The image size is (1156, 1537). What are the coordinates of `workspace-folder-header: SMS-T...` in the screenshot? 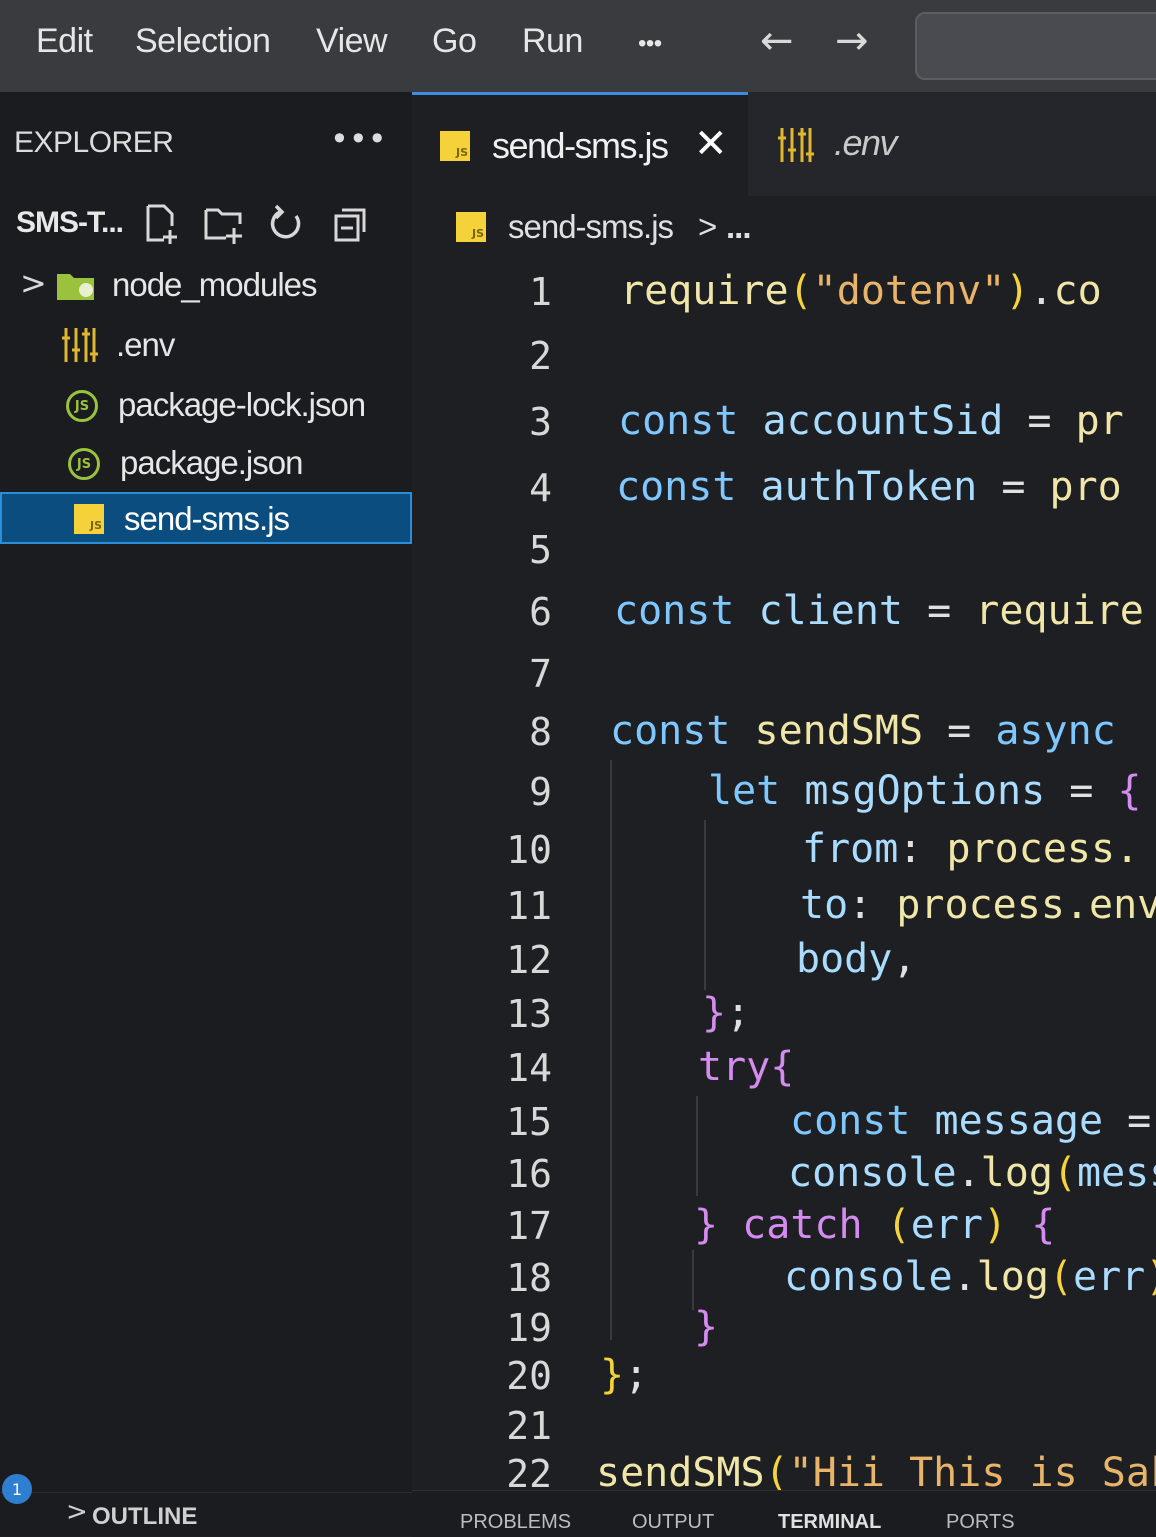 It's located at (206, 225).